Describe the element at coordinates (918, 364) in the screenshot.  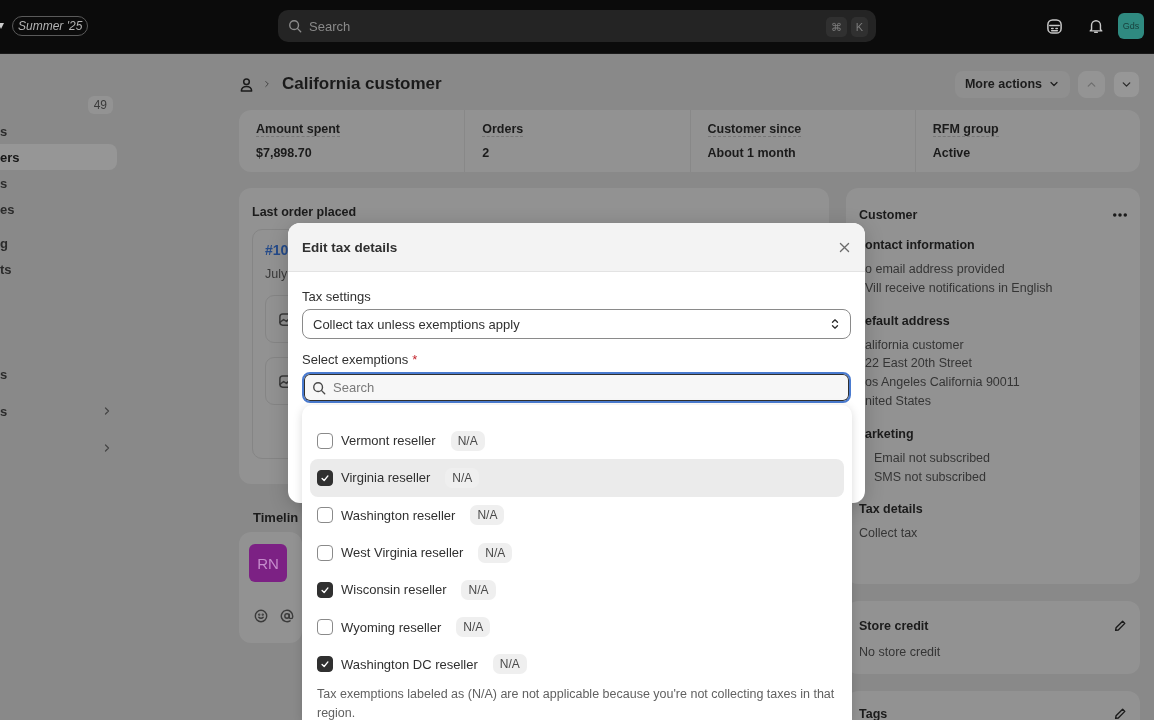
I see `detail-text: 22 East 20th Street` at that location.